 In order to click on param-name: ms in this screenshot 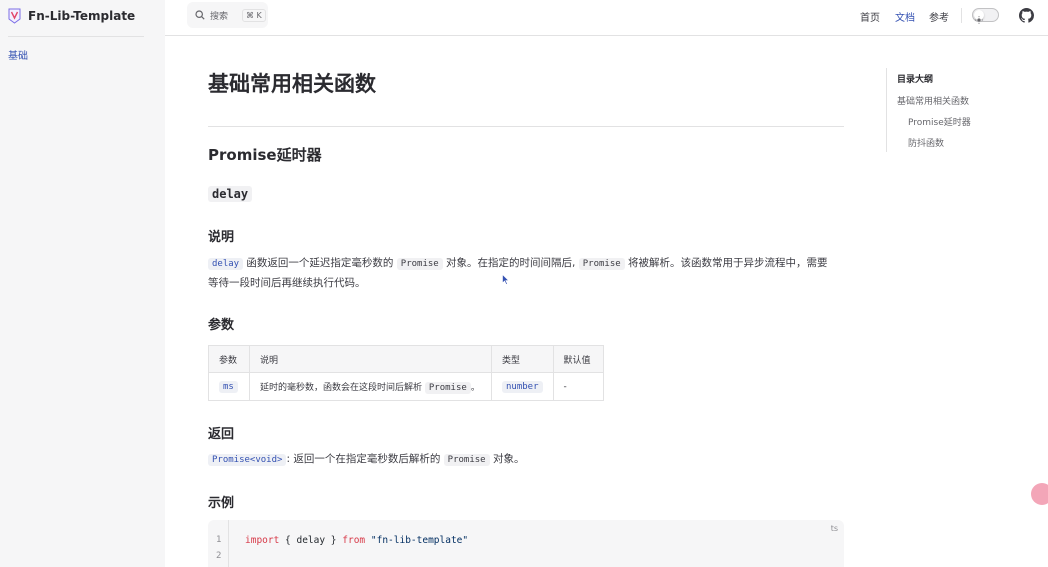, I will do `click(228, 386)`.